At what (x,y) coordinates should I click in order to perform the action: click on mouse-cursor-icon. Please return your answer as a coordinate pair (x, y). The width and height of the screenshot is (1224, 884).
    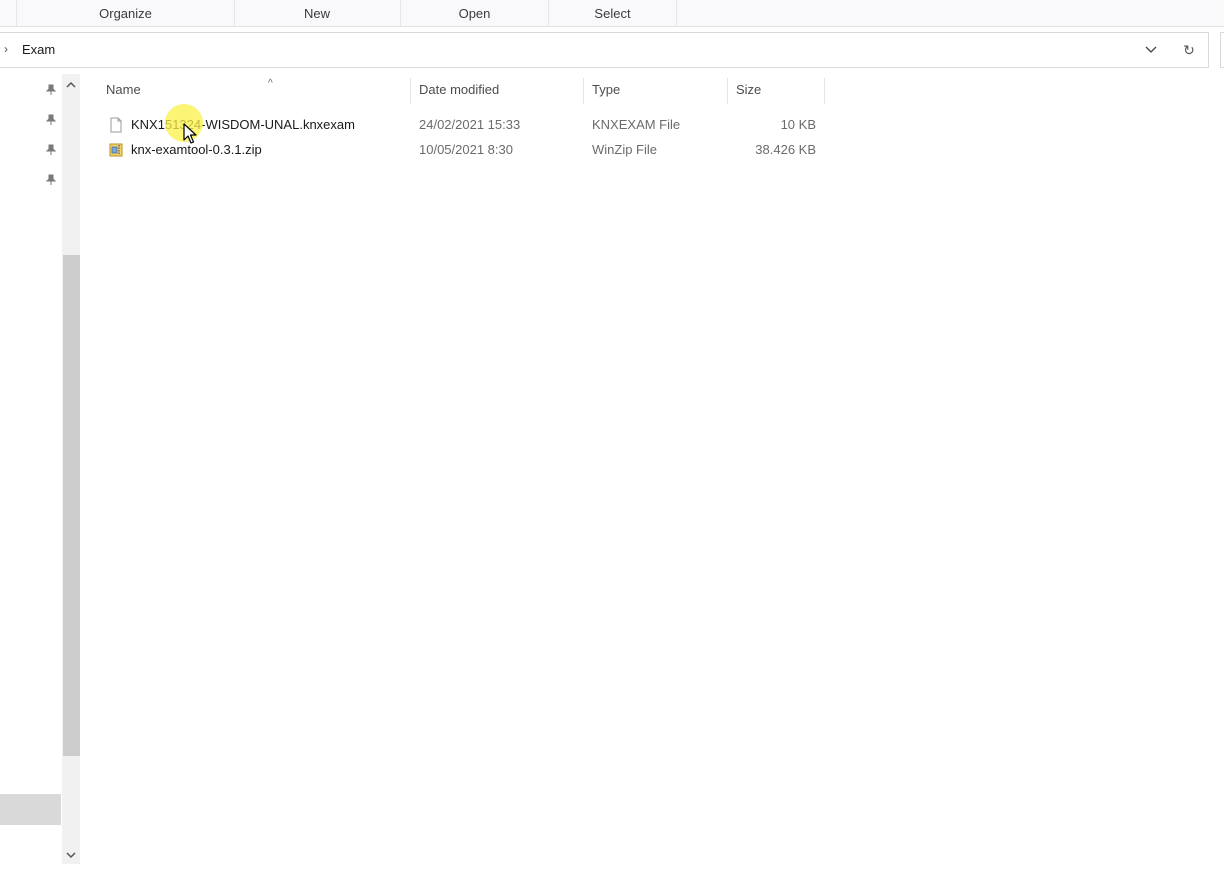
    Looking at the image, I should click on (190, 133).